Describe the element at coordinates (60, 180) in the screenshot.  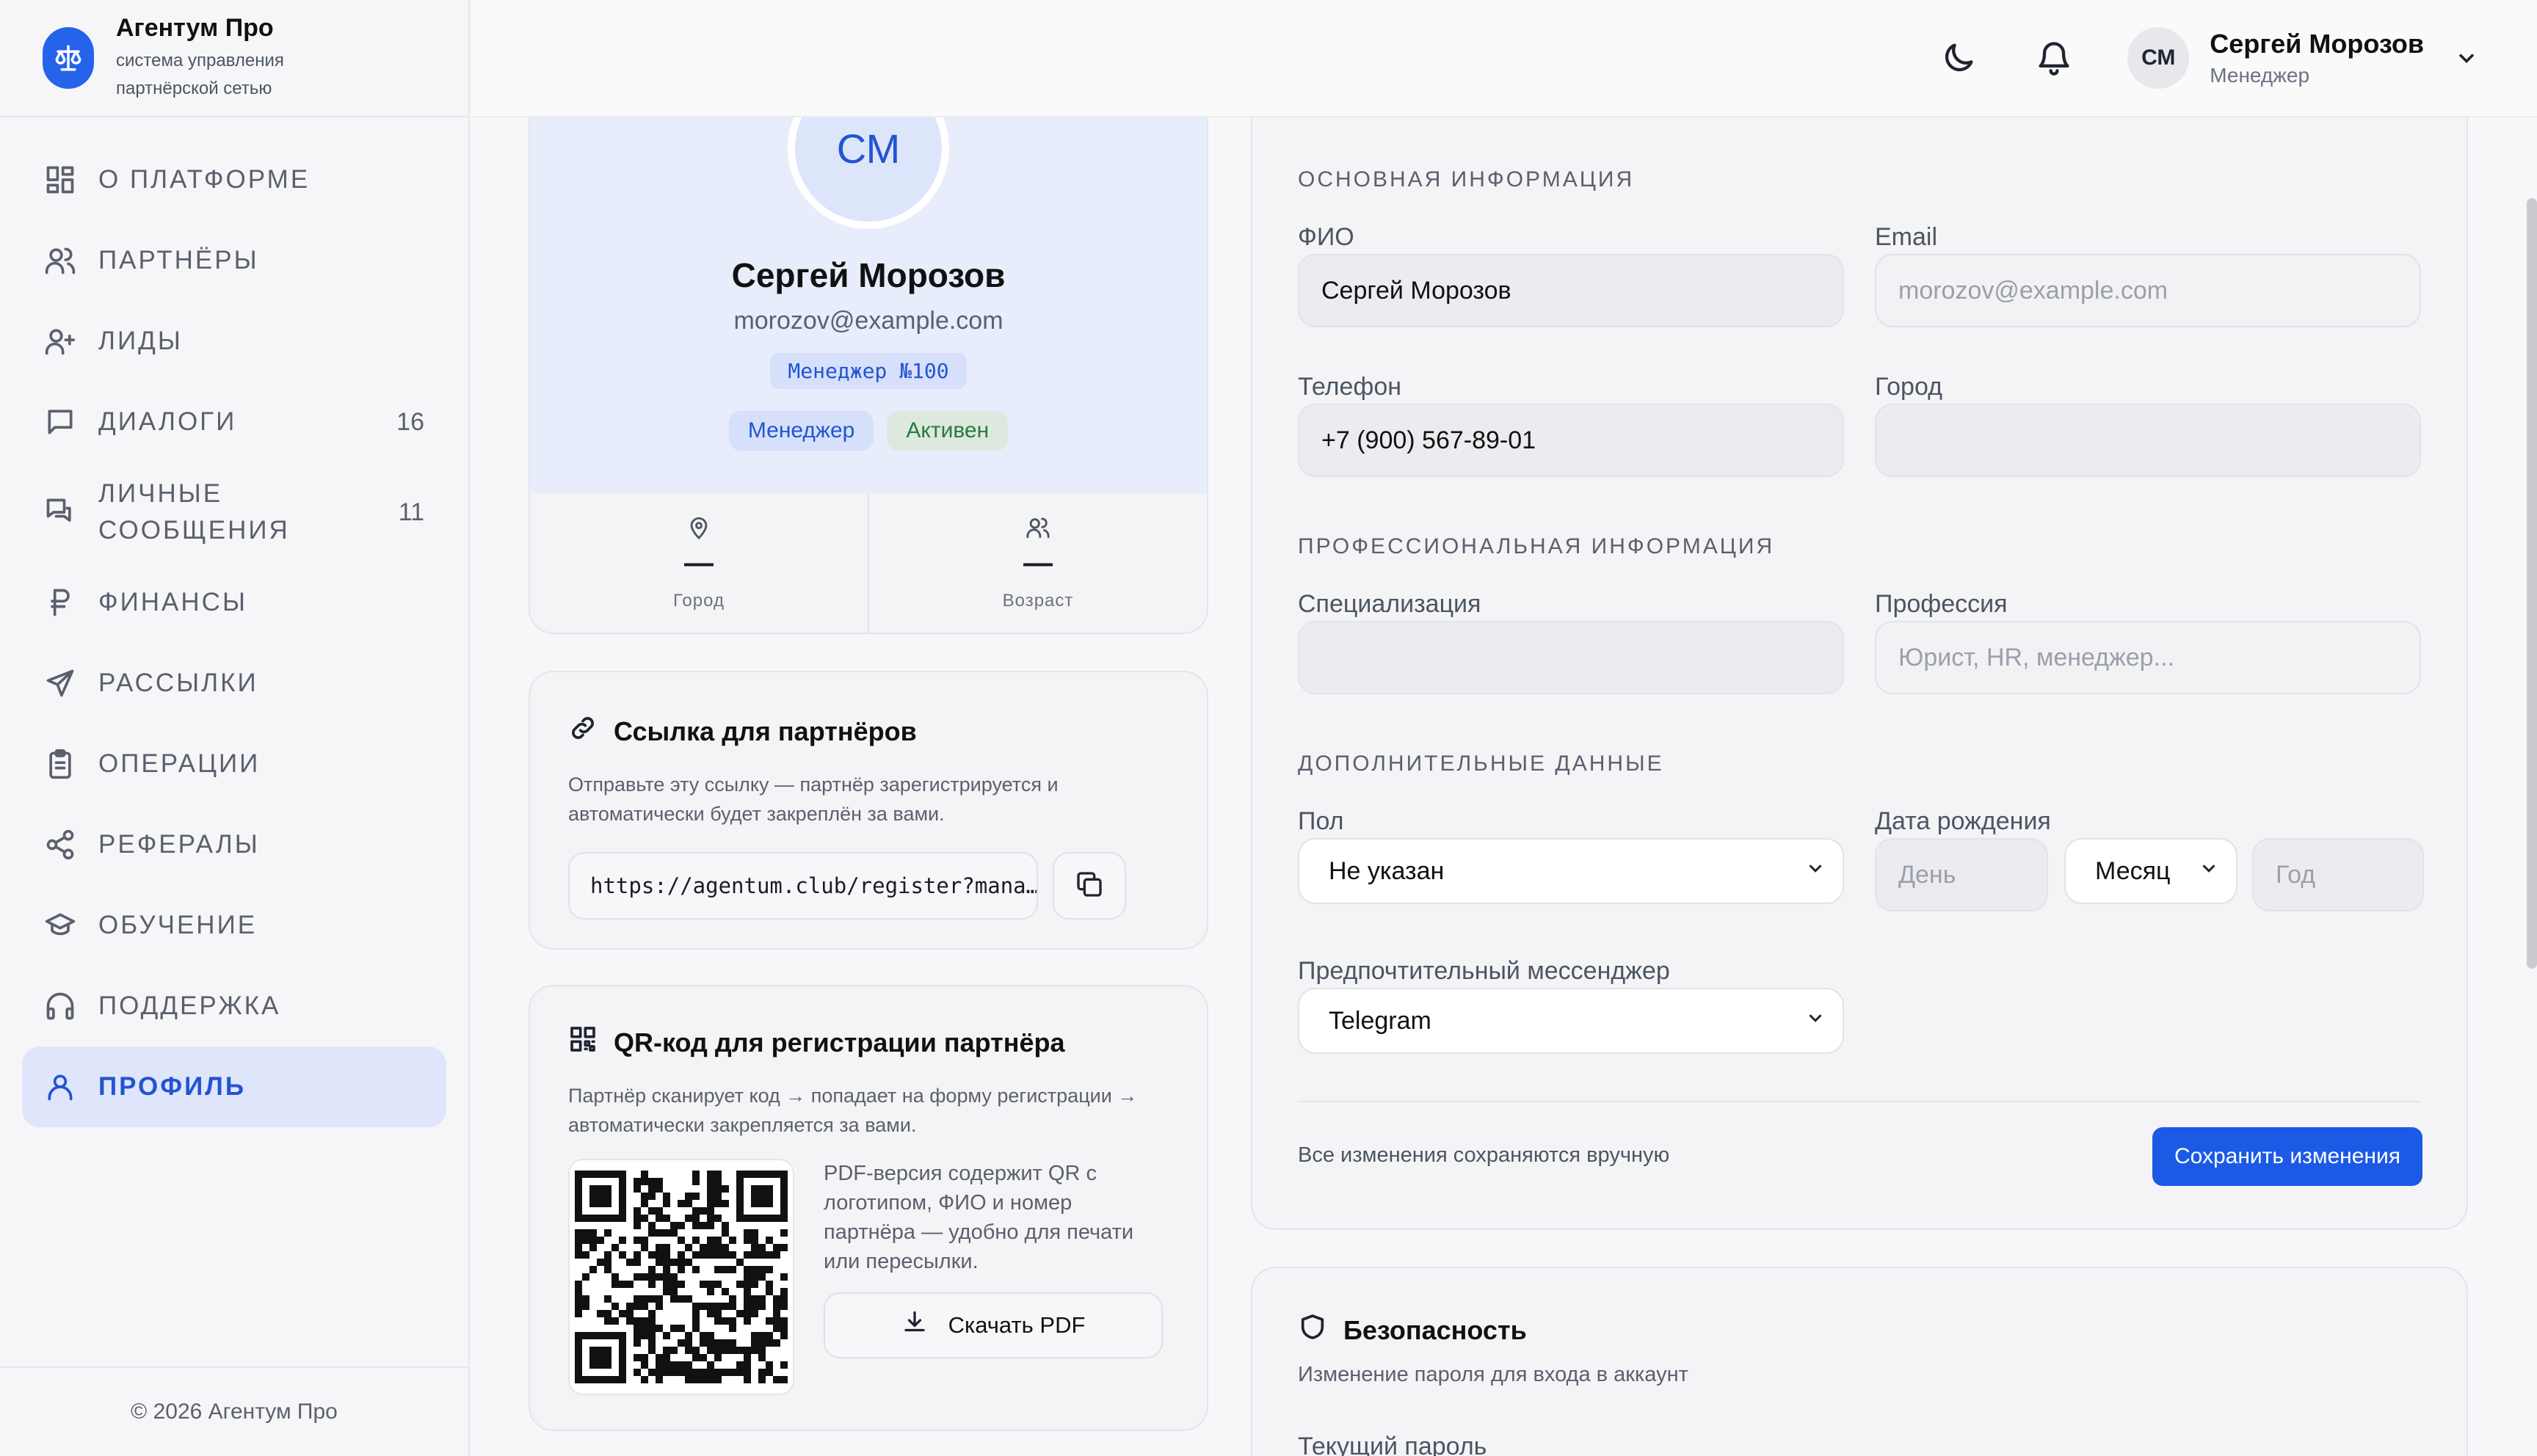
I see `grid-icon` at that location.